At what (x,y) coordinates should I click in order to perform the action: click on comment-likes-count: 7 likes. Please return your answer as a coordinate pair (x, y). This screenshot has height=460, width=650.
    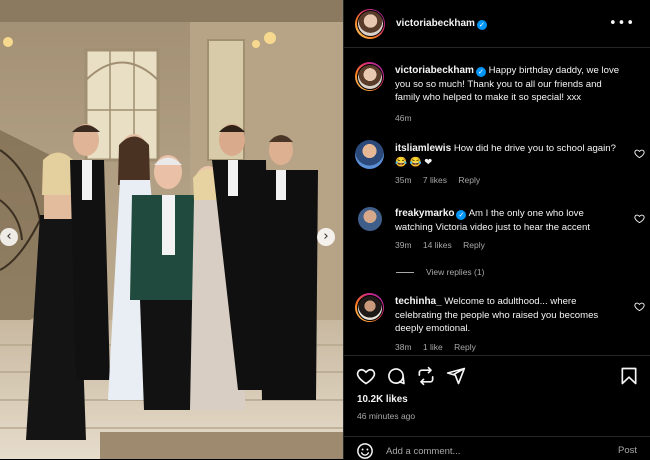
    Looking at the image, I should click on (435, 180).